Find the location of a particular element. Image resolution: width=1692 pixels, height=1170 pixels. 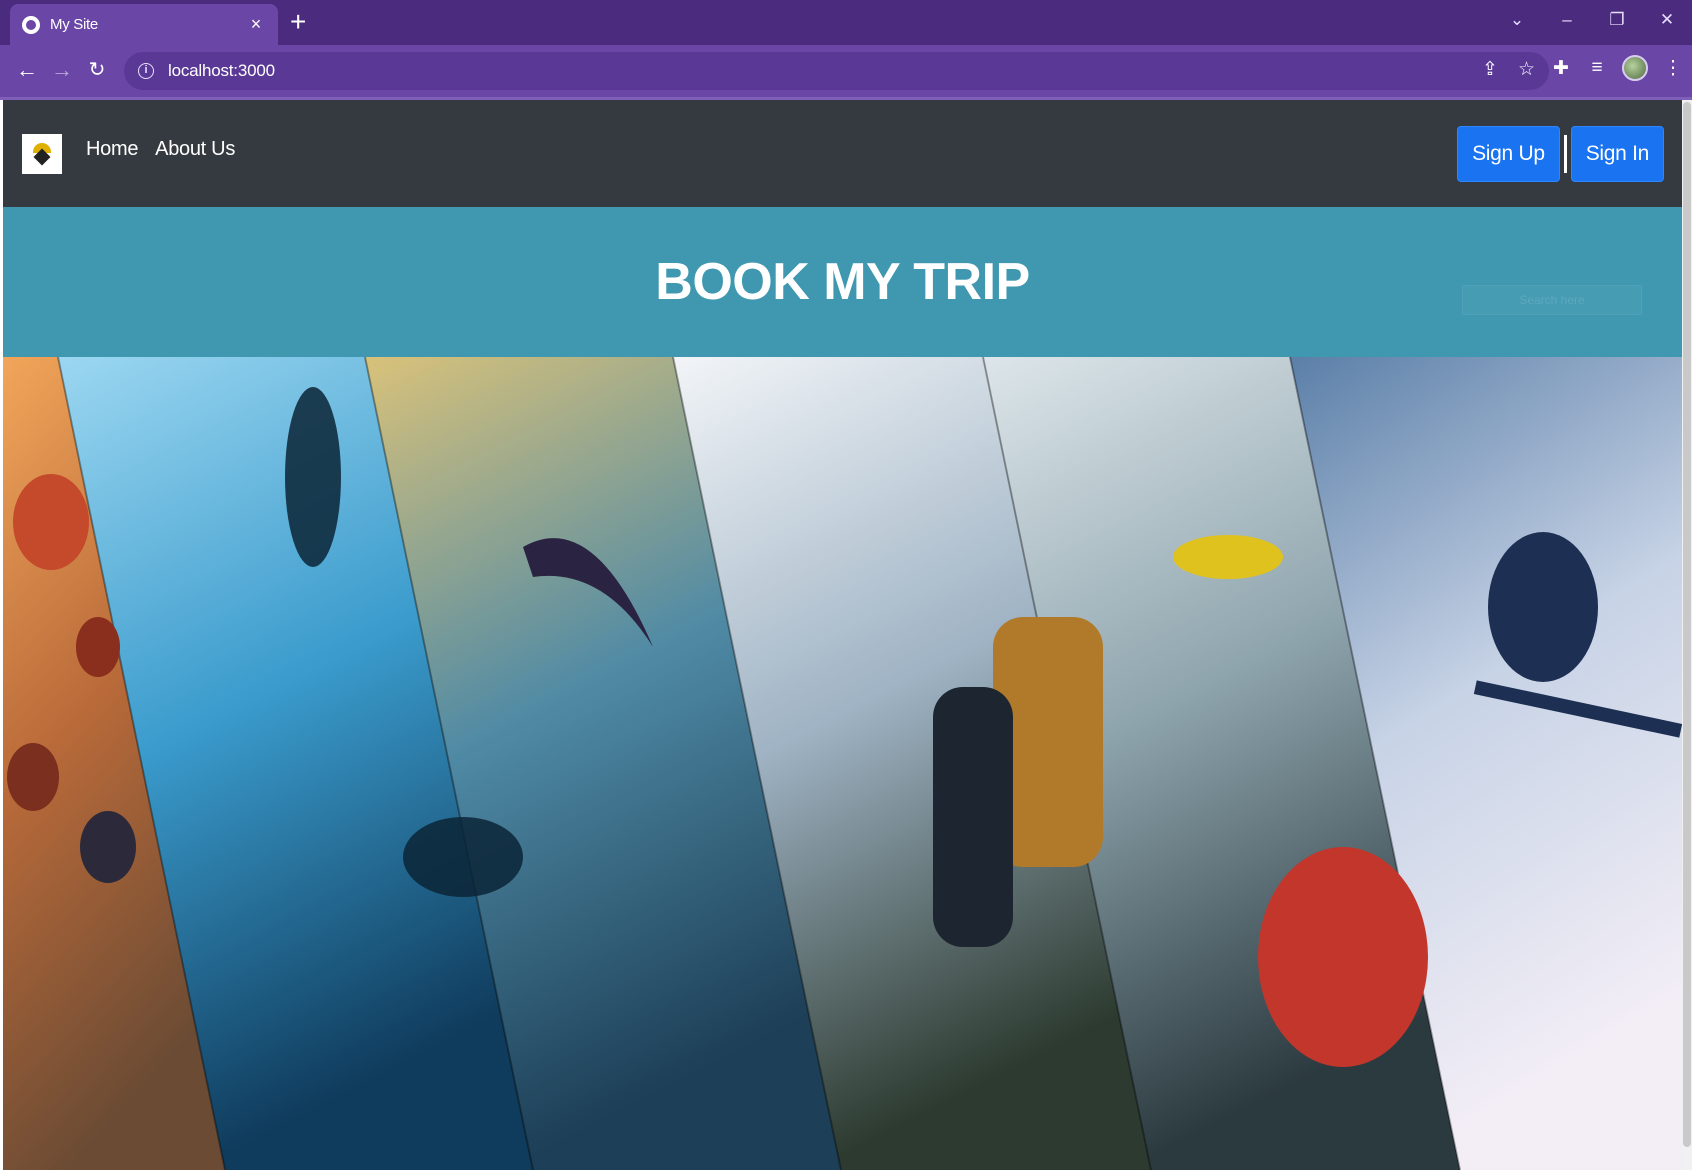

info-icon: i is located at coordinates (146, 71).